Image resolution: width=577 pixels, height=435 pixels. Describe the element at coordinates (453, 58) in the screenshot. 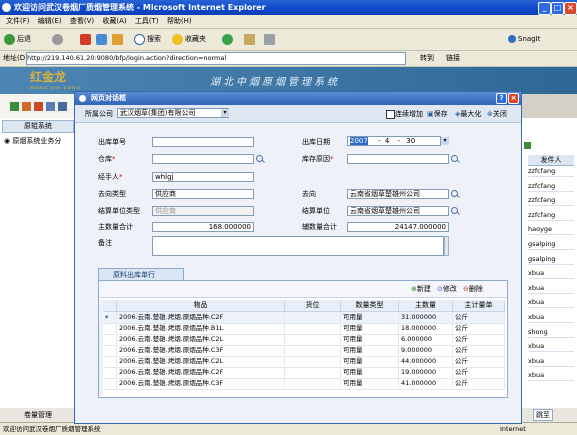

I see `links-label: 链接` at that location.